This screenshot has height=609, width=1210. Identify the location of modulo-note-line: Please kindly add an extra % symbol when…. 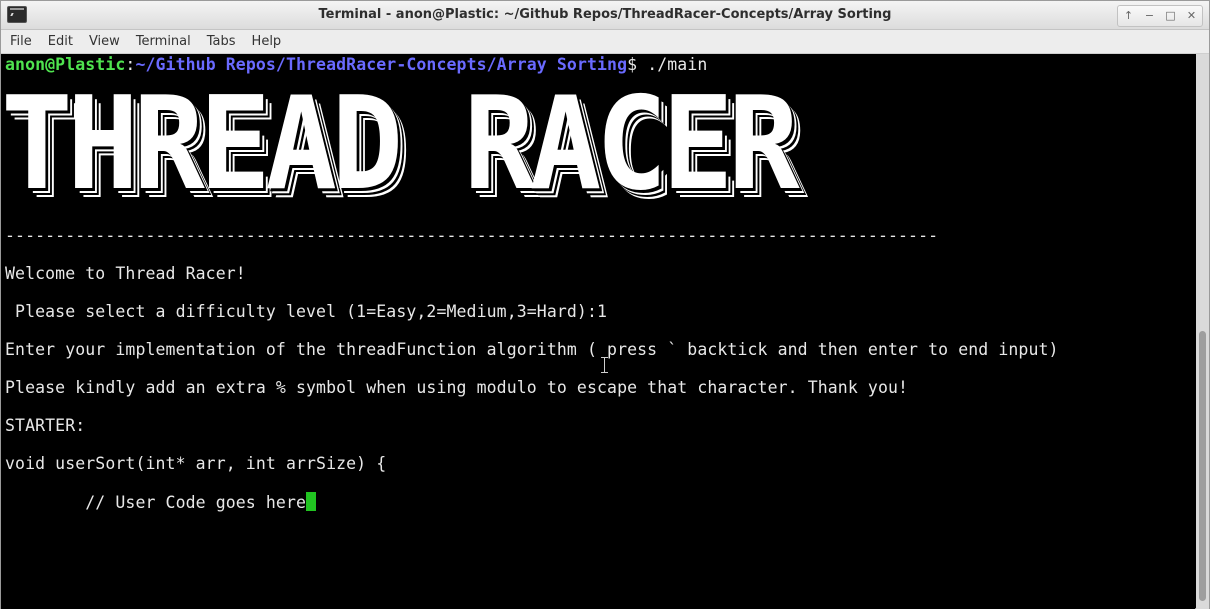
(457, 387).